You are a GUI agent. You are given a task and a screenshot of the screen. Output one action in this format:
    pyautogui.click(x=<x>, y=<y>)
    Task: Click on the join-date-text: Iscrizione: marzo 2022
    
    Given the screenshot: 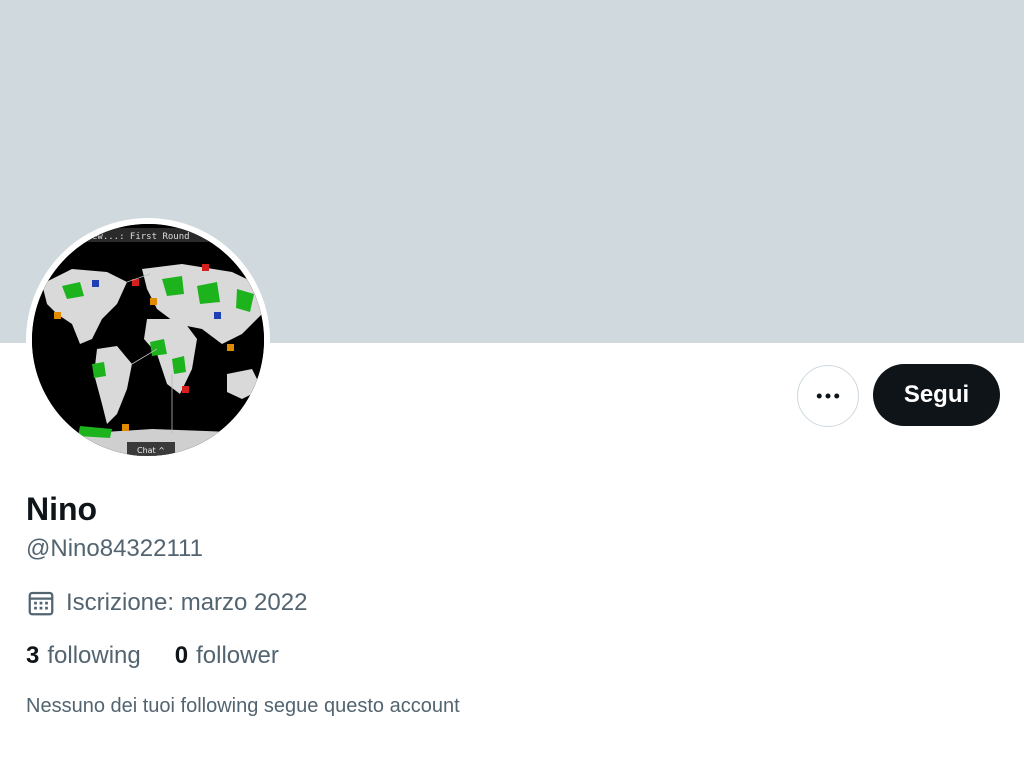 What is the action you would take?
    pyautogui.click(x=187, y=602)
    